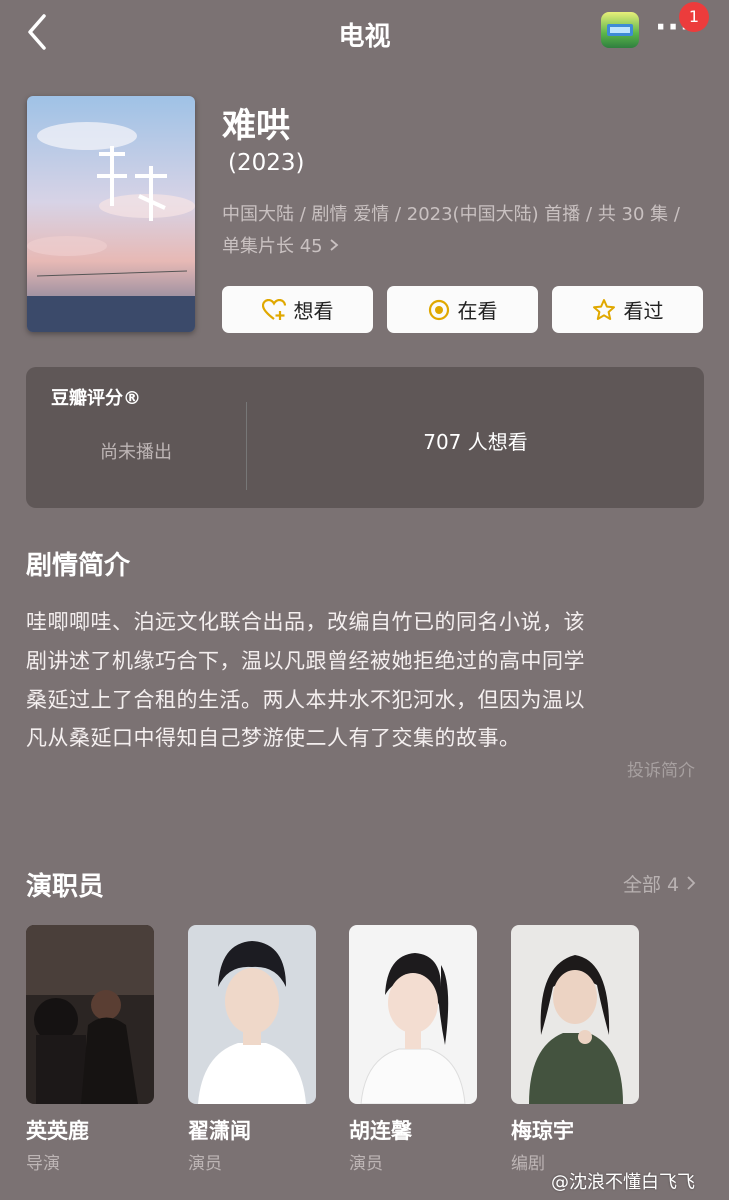 This screenshot has height=1200, width=729. Describe the element at coordinates (313, 311) in the screenshot. I see `want-to-watch-label: 想看` at that location.